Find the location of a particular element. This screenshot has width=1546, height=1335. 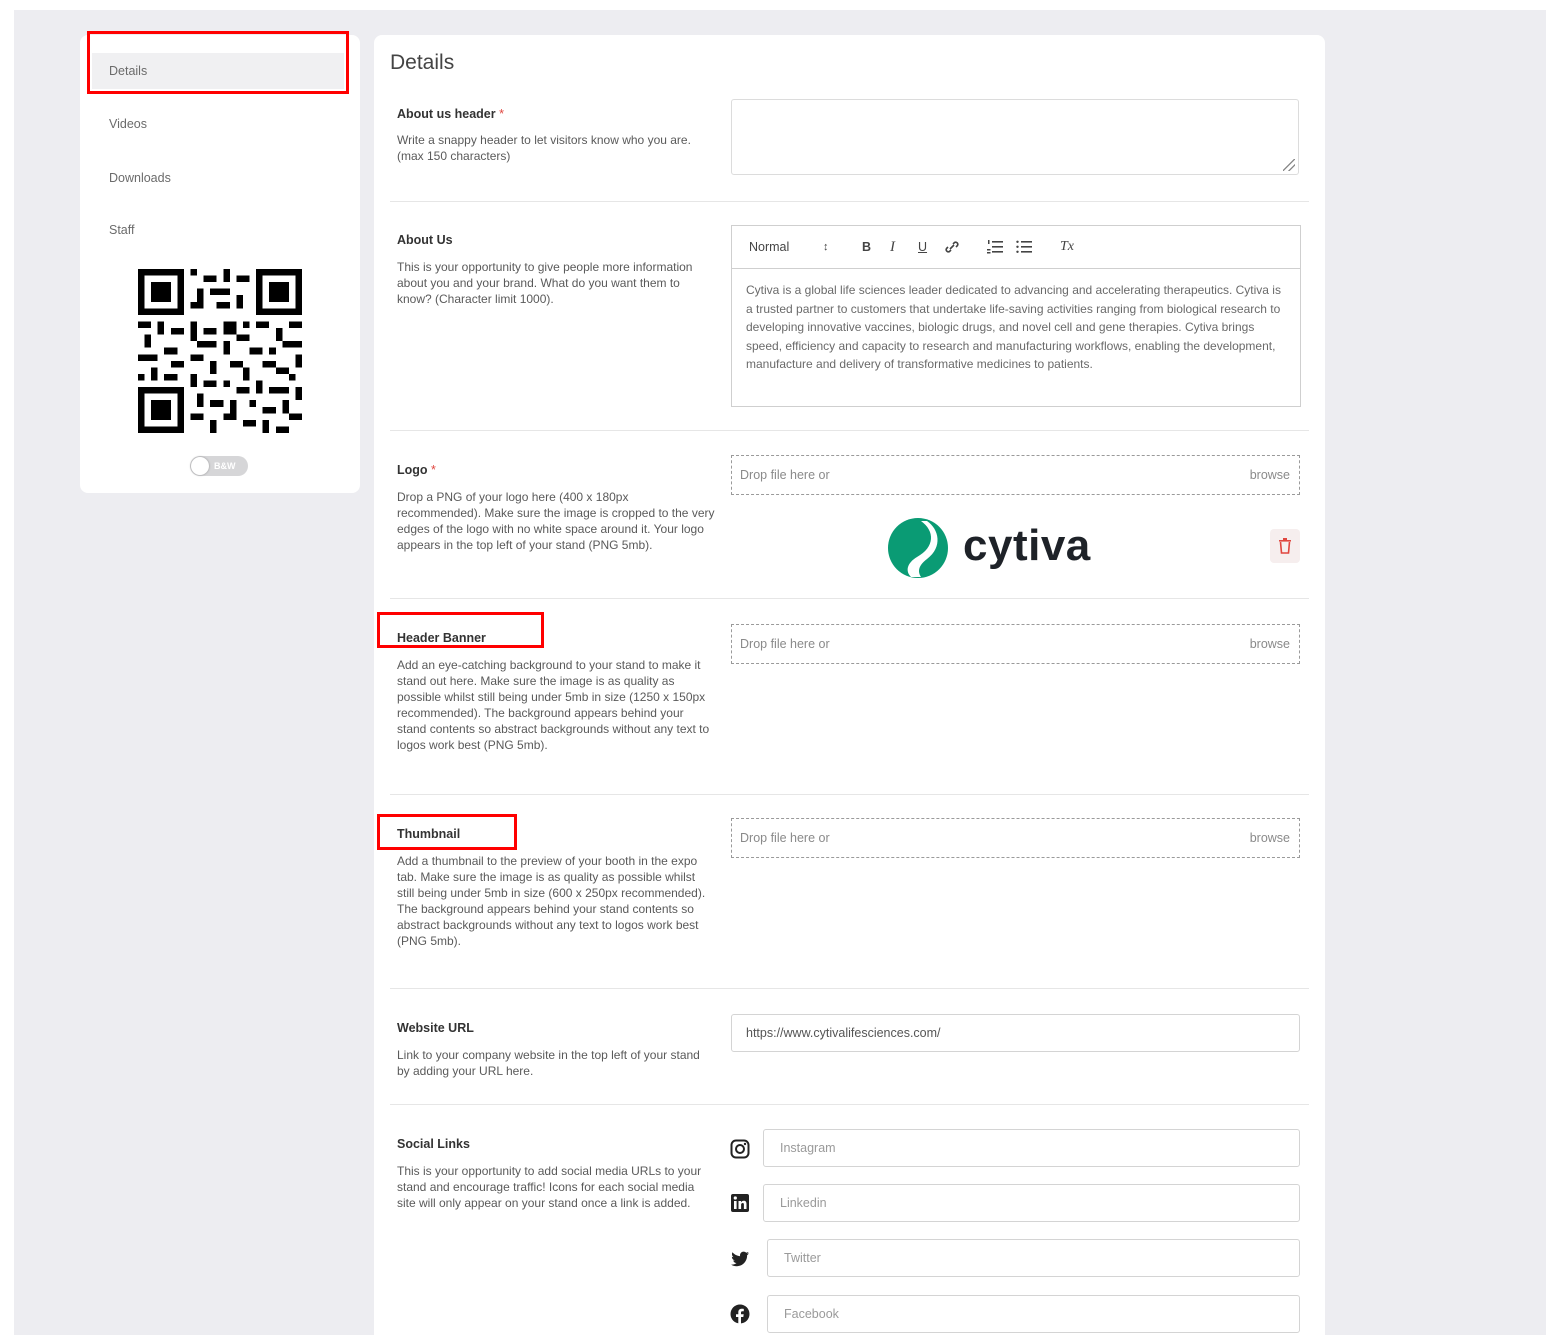

cytiva-logo-icon is located at coordinates (918, 548).